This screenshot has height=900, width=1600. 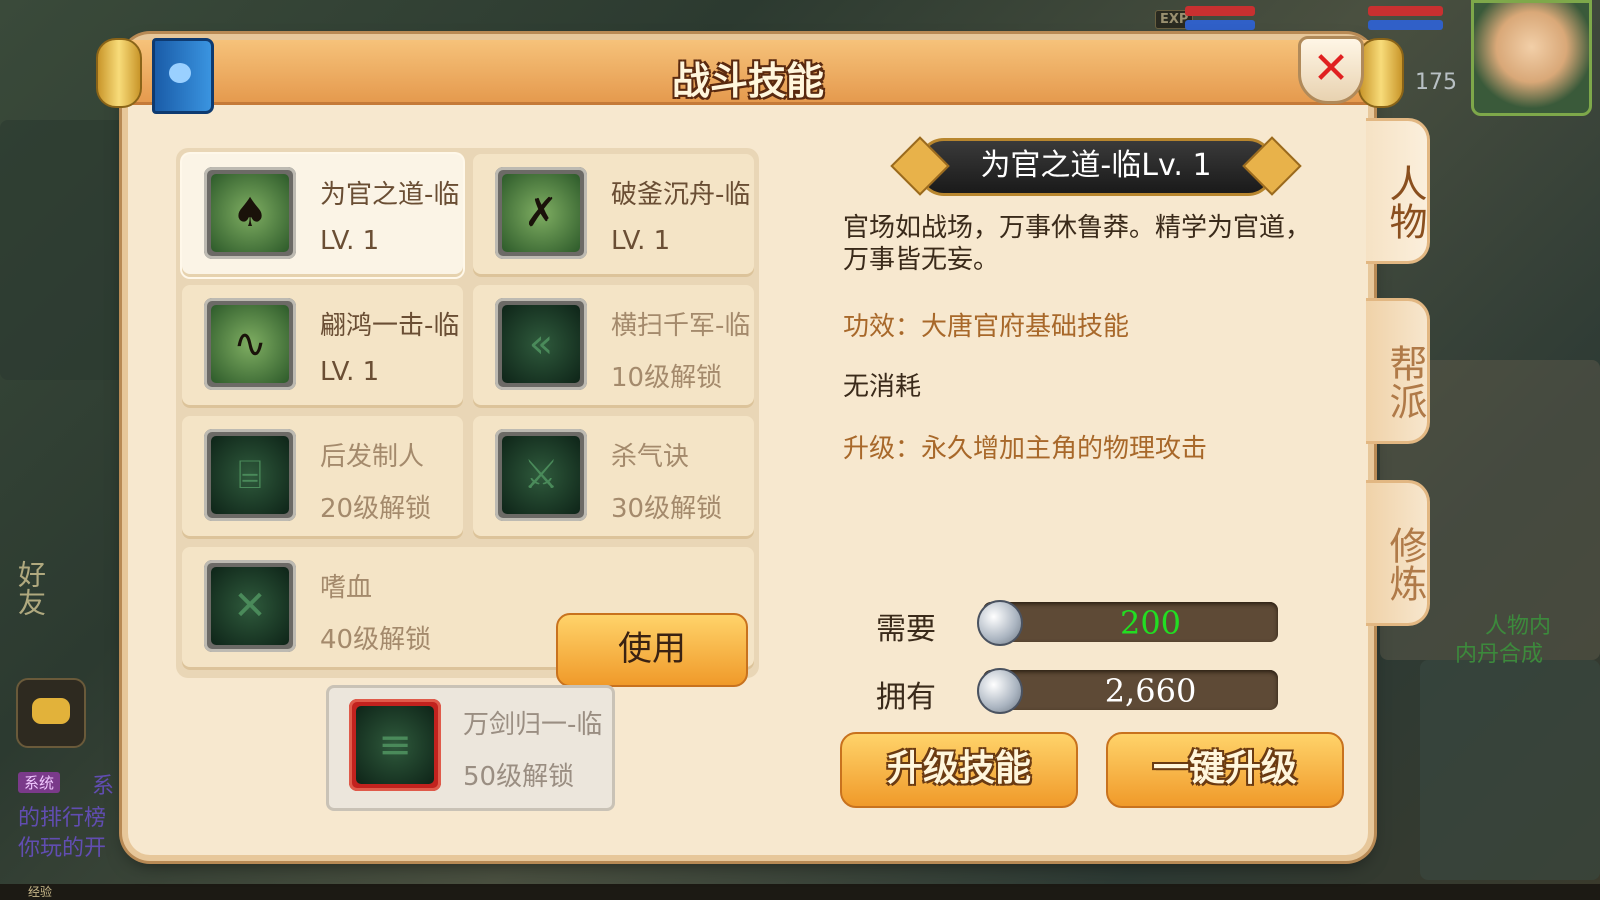 I want to click on chat-message: 的排行榜, so click(x=62, y=818).